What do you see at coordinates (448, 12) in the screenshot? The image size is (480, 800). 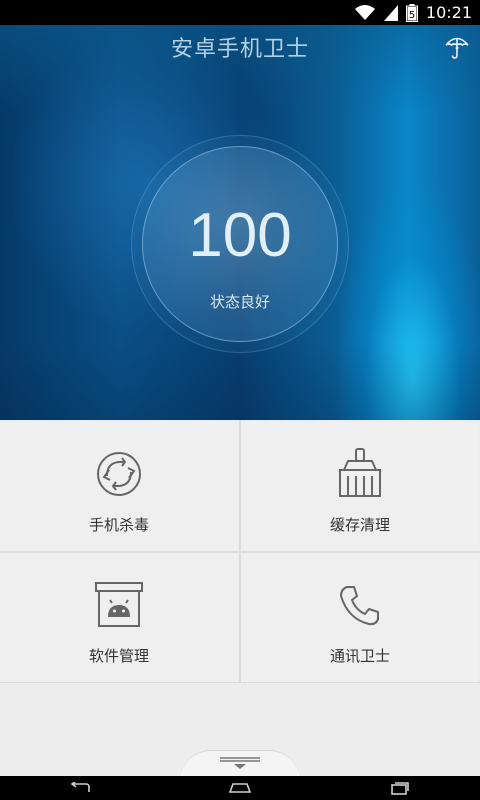 I see `status-time: 10:21` at bounding box center [448, 12].